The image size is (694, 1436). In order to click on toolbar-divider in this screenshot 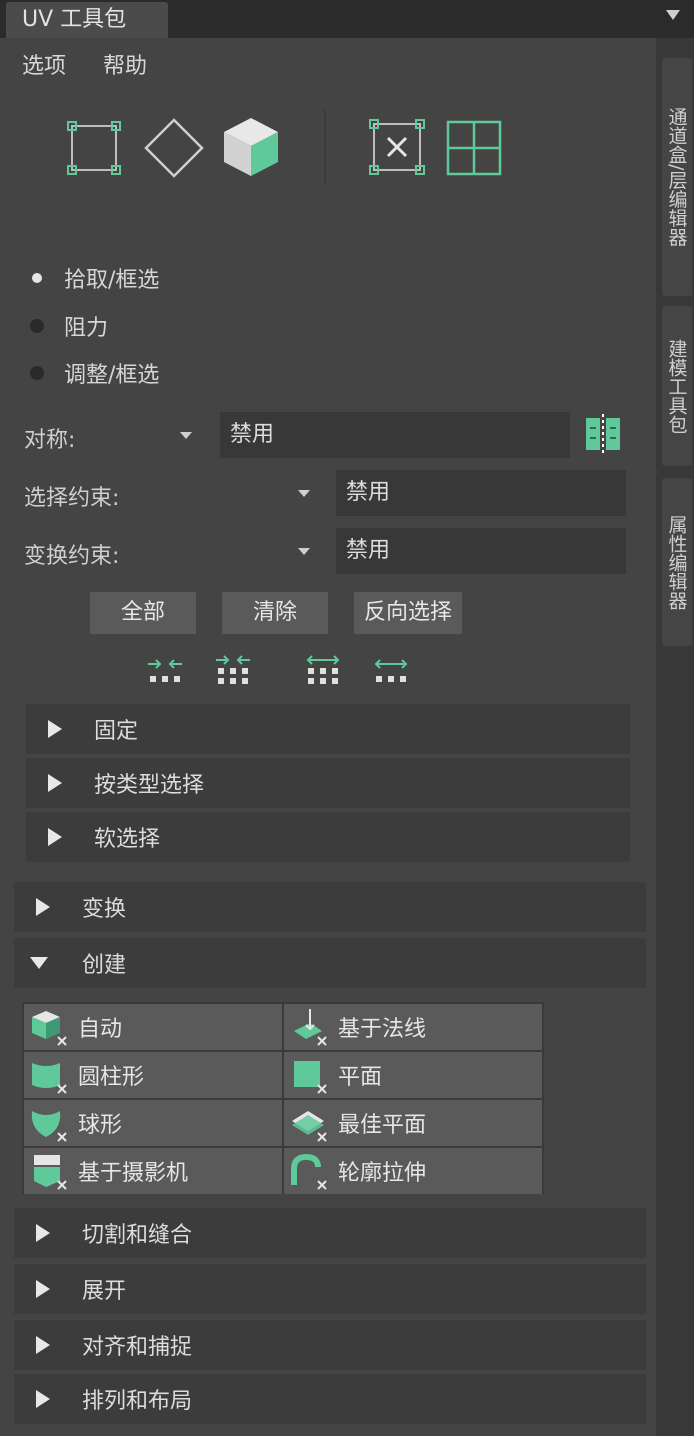, I will do `click(325, 147)`.